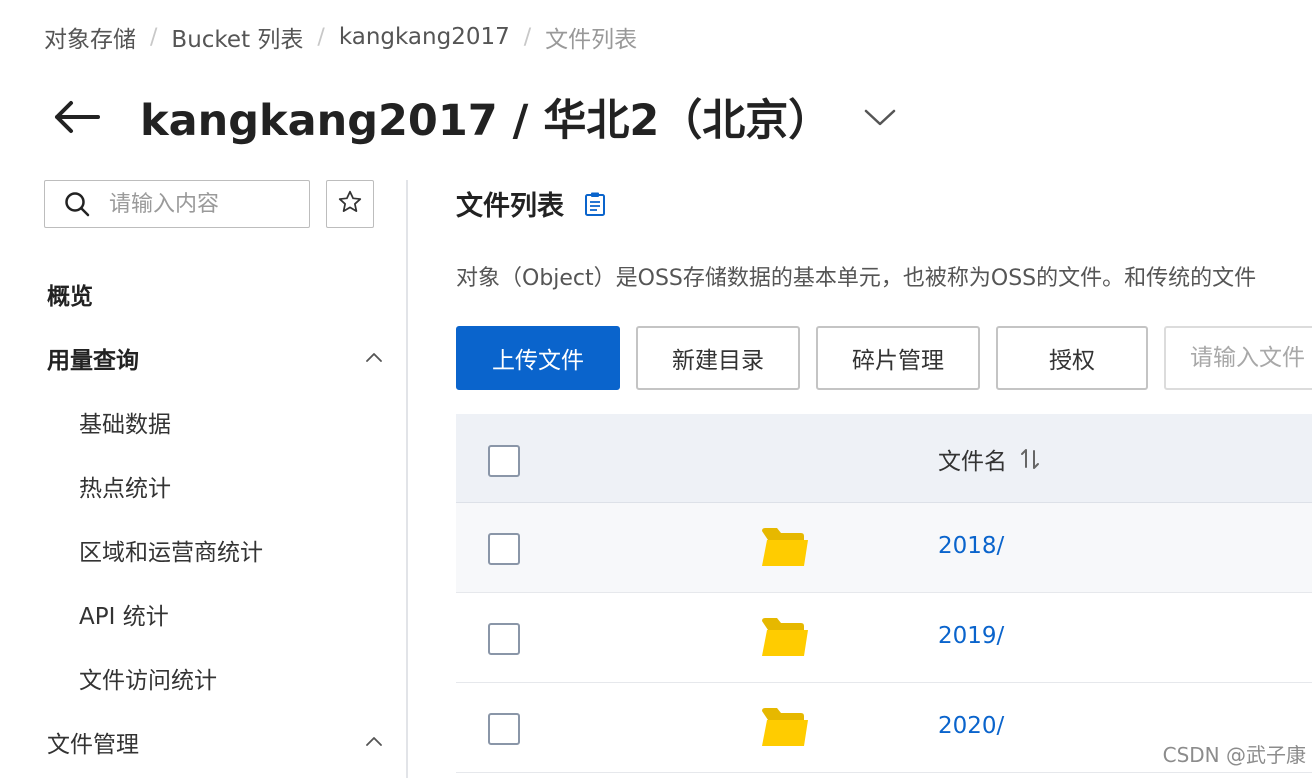  Describe the element at coordinates (203, 358) in the screenshot. I see `sidebar-item-usage-query: 用量查询` at that location.